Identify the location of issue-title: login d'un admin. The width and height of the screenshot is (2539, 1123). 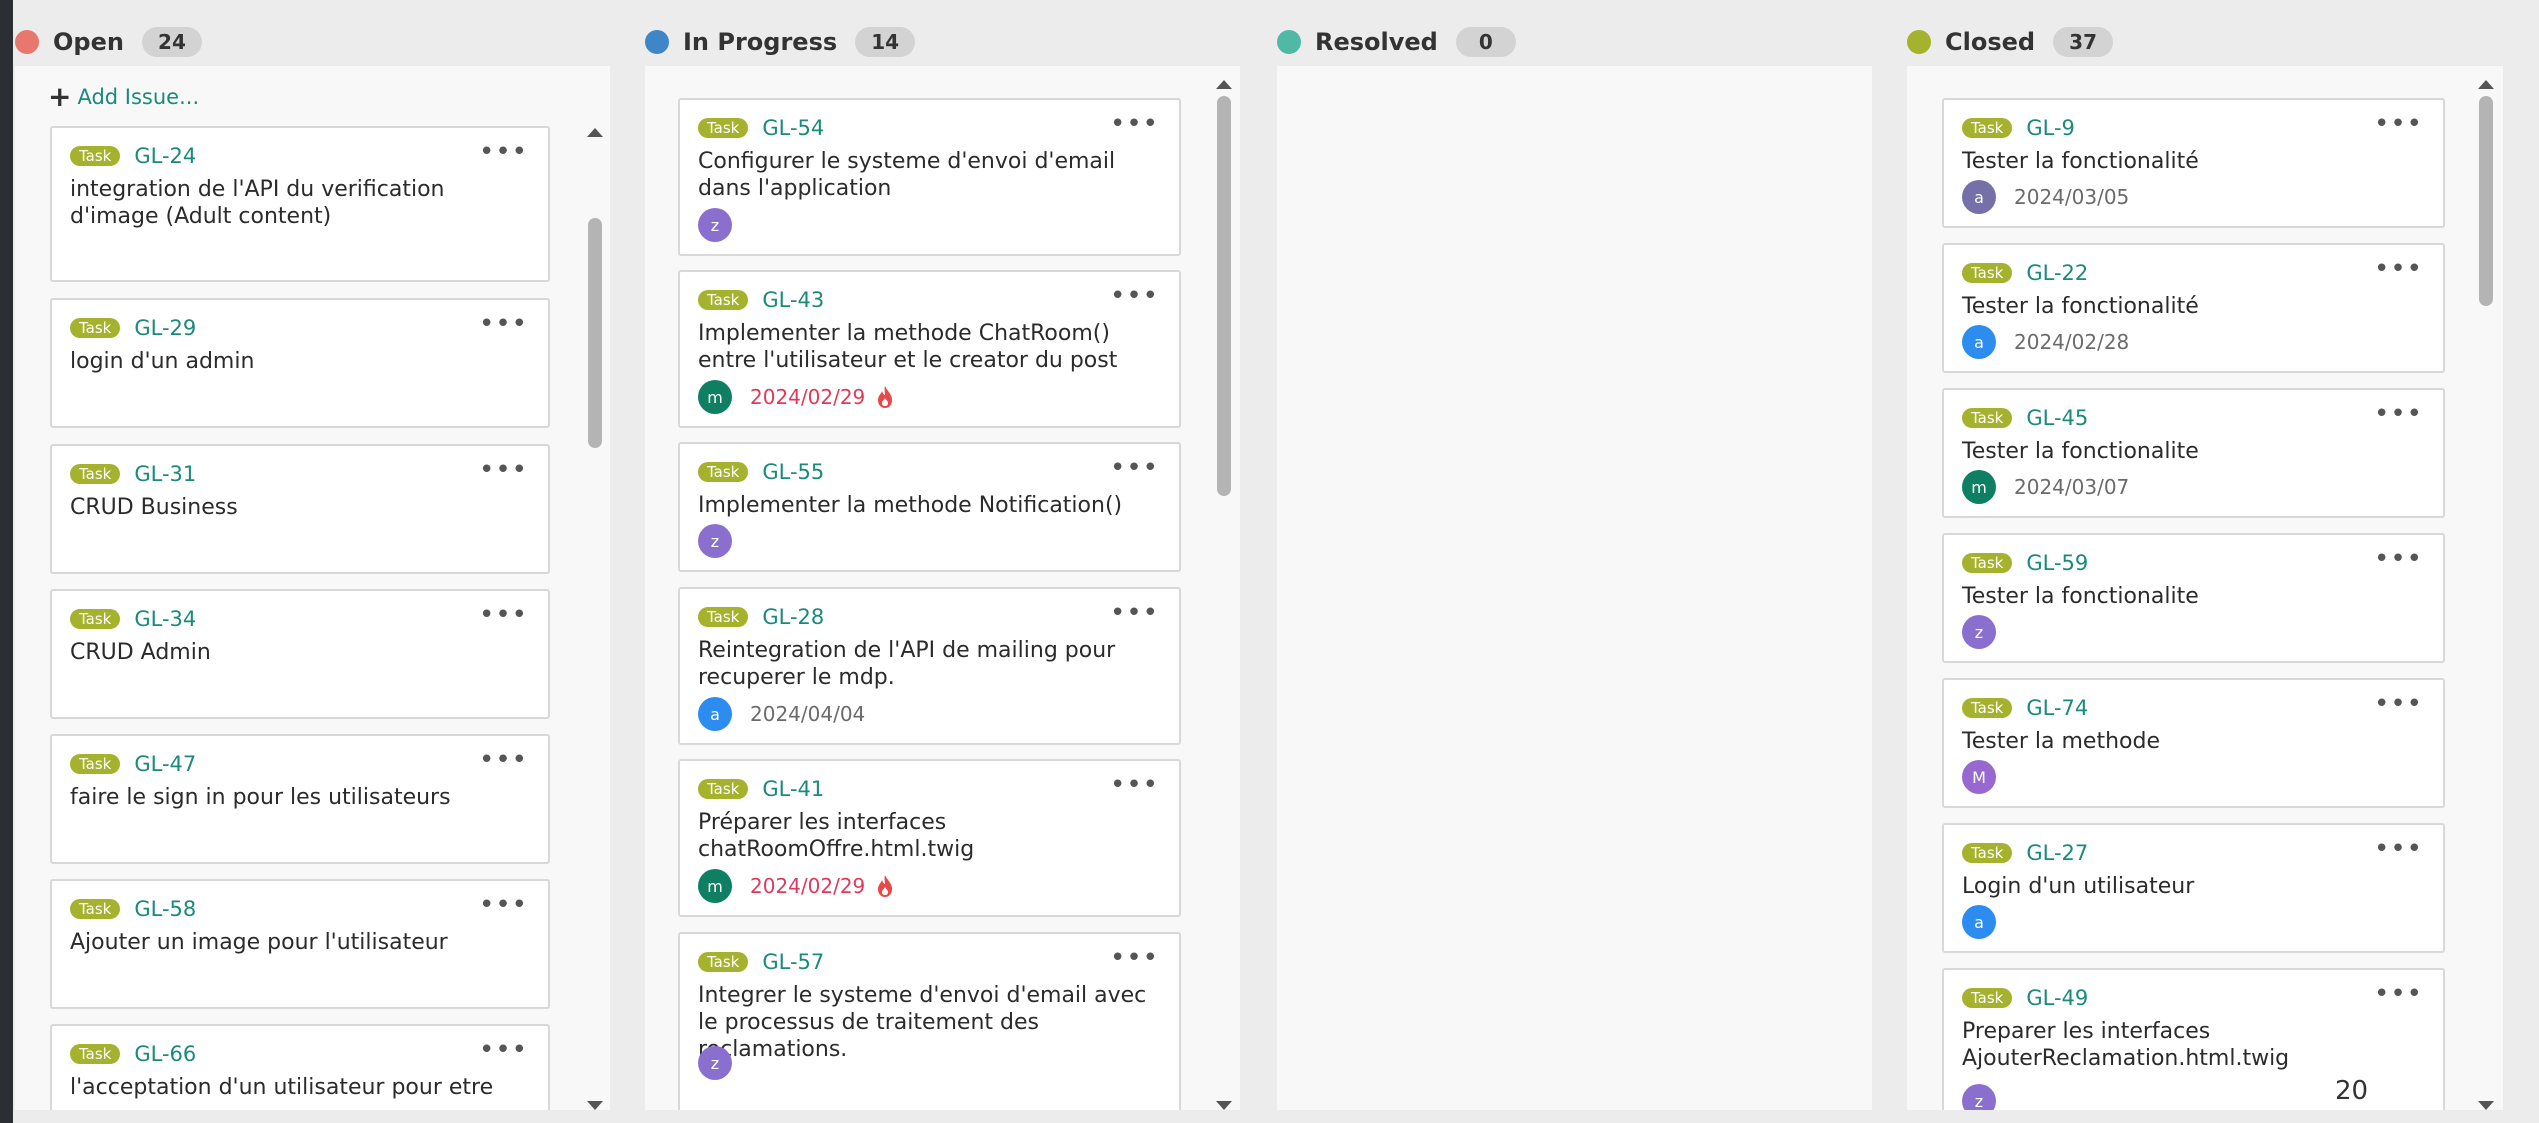
(162, 361).